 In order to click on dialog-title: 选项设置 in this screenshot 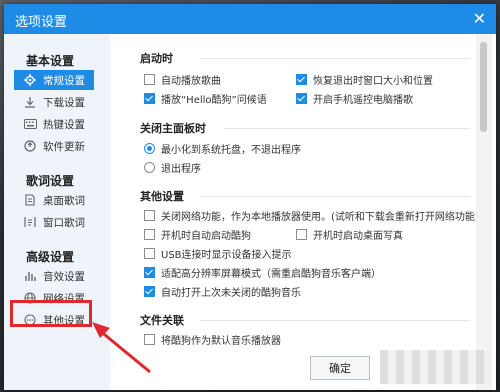, I will do `click(41, 22)`.